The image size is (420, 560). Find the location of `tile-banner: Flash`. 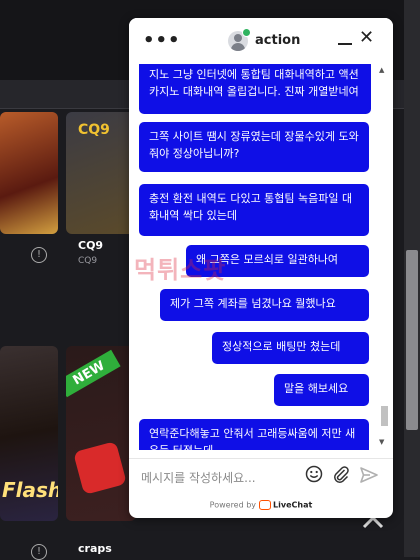

tile-banner: Flash is located at coordinates (30, 490).